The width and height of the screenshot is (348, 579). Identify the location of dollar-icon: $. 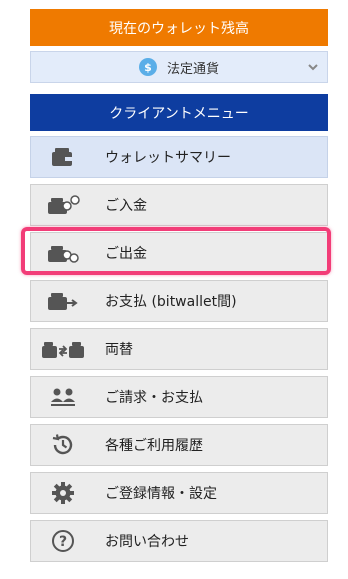
(147, 67).